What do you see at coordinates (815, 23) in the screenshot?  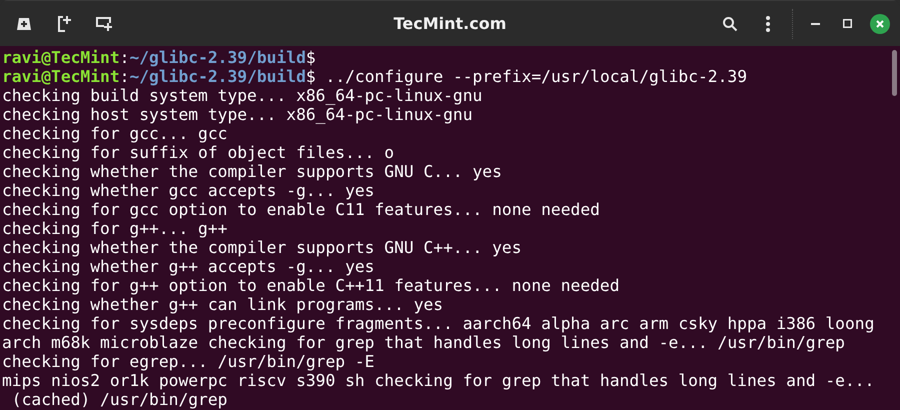 I see `minimize-icon` at bounding box center [815, 23].